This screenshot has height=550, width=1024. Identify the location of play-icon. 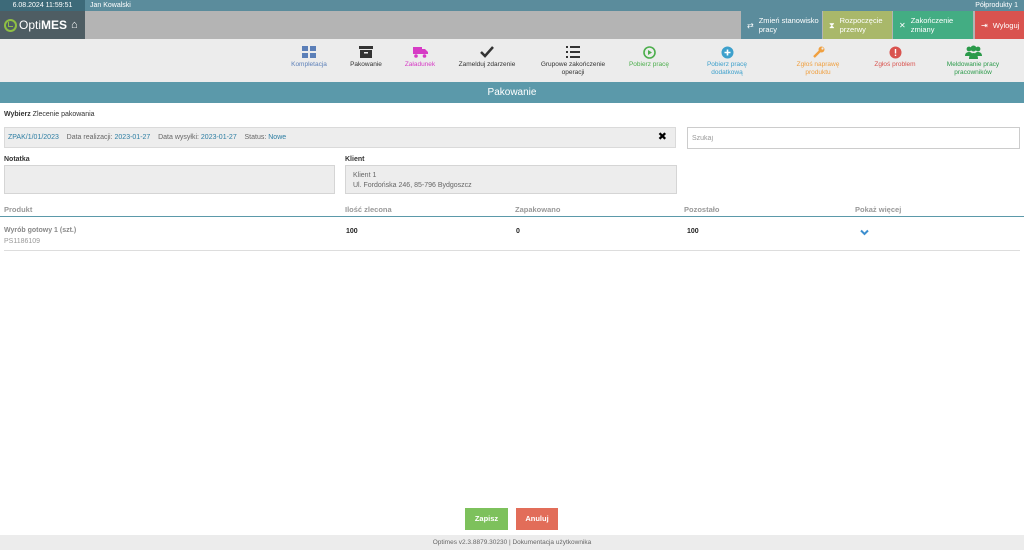
(649, 52).